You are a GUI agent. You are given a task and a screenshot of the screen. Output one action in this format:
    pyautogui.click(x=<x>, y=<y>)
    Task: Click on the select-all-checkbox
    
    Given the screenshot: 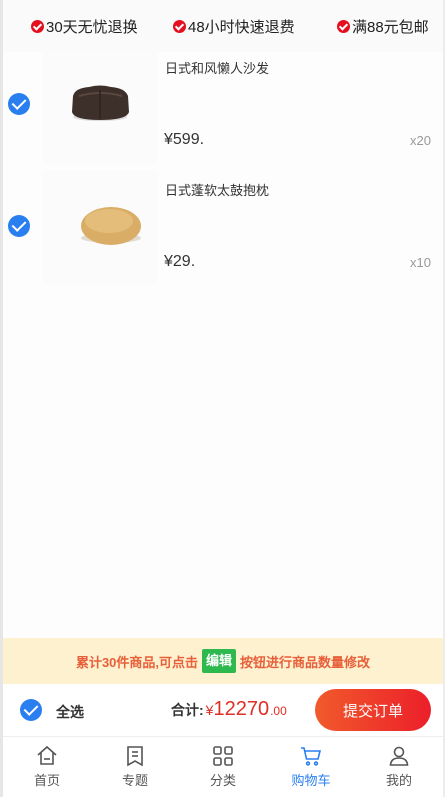 What is the action you would take?
    pyautogui.click(x=31, y=710)
    